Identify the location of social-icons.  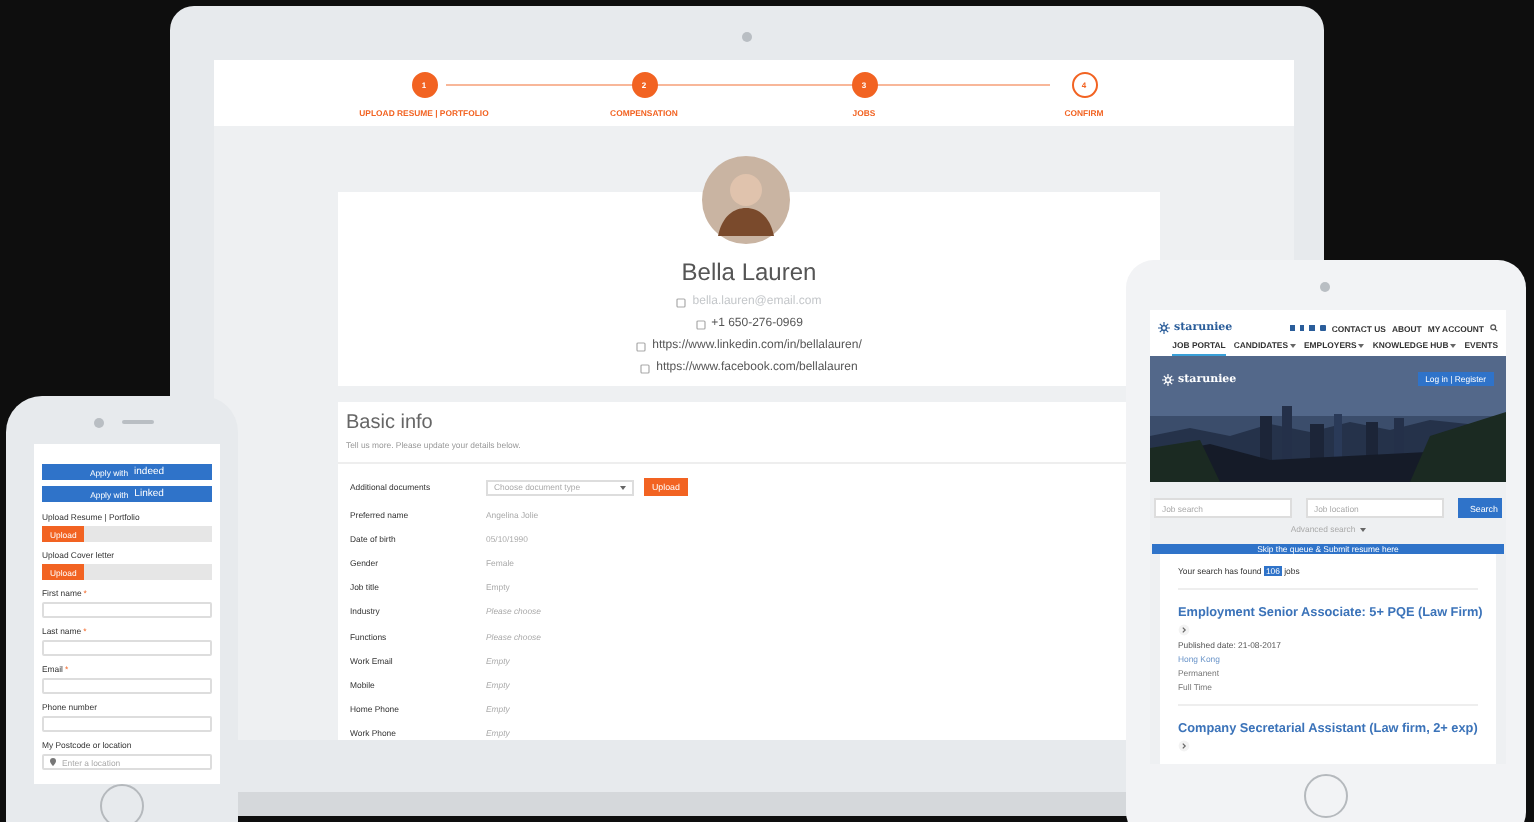
(1307, 328).